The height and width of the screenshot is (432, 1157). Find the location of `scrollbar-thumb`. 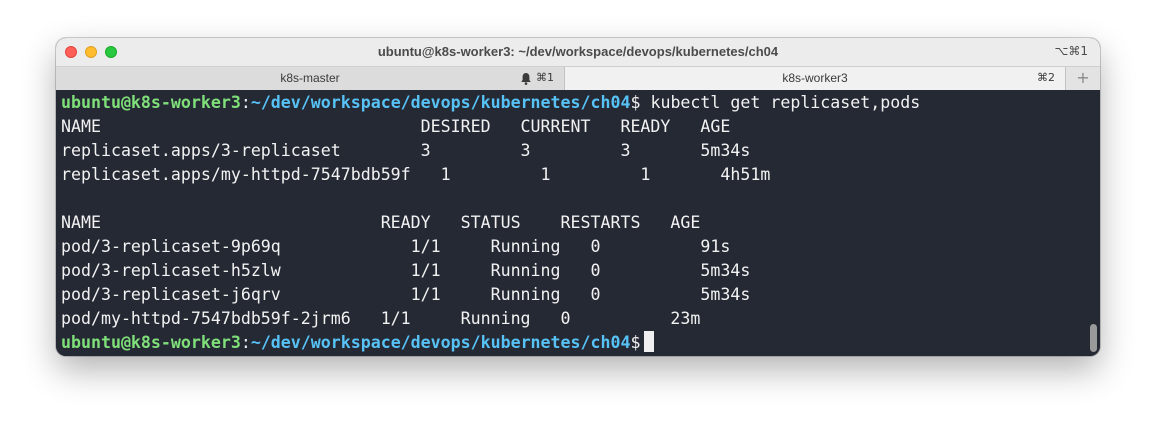

scrollbar-thumb is located at coordinates (1093, 338).